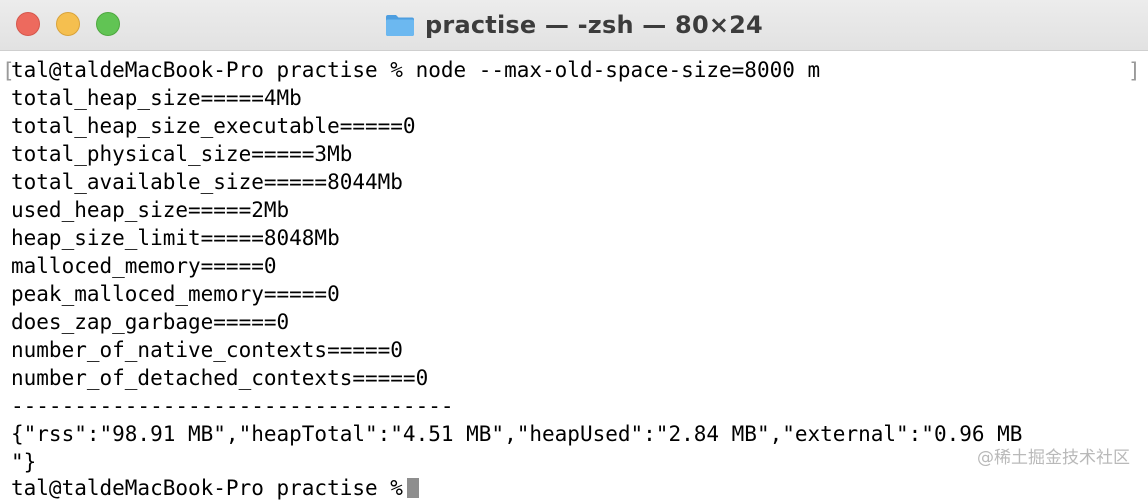 This screenshot has height=502, width=1148. Describe the element at coordinates (150, 210) in the screenshot. I see `output-line: used_heap_size=====2Mb` at that location.